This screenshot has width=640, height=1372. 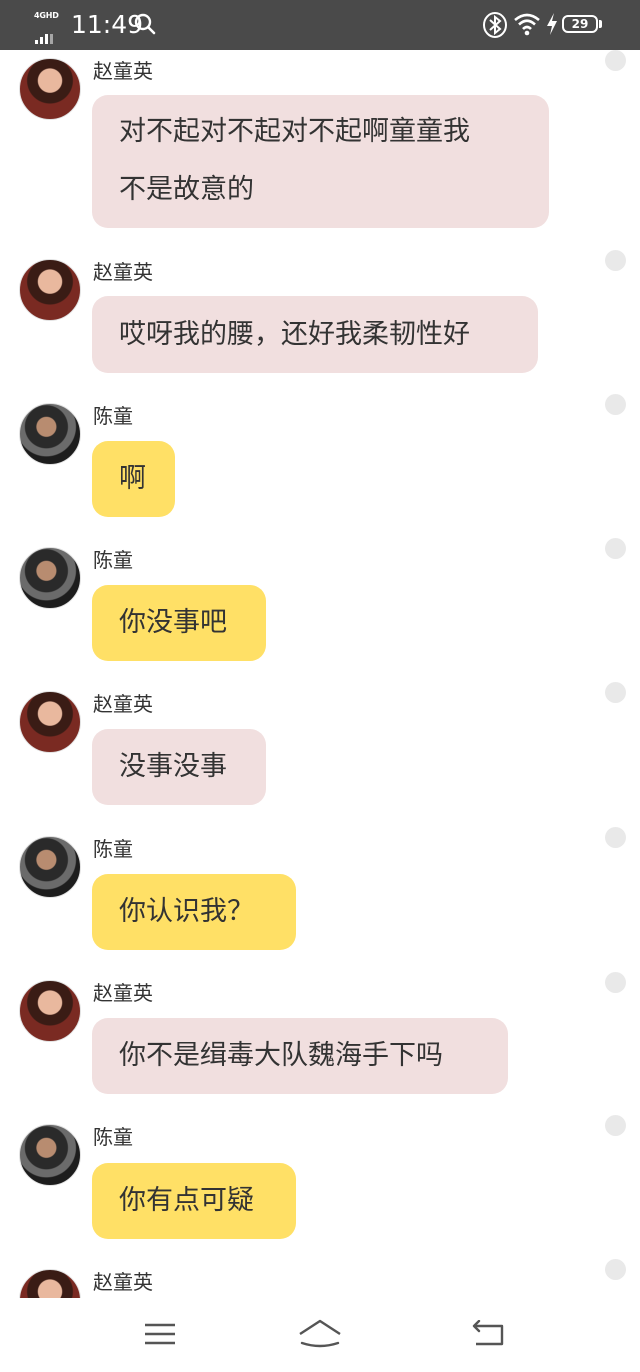 What do you see at coordinates (49, 27) in the screenshot?
I see `signal-icon: 4GHD` at bounding box center [49, 27].